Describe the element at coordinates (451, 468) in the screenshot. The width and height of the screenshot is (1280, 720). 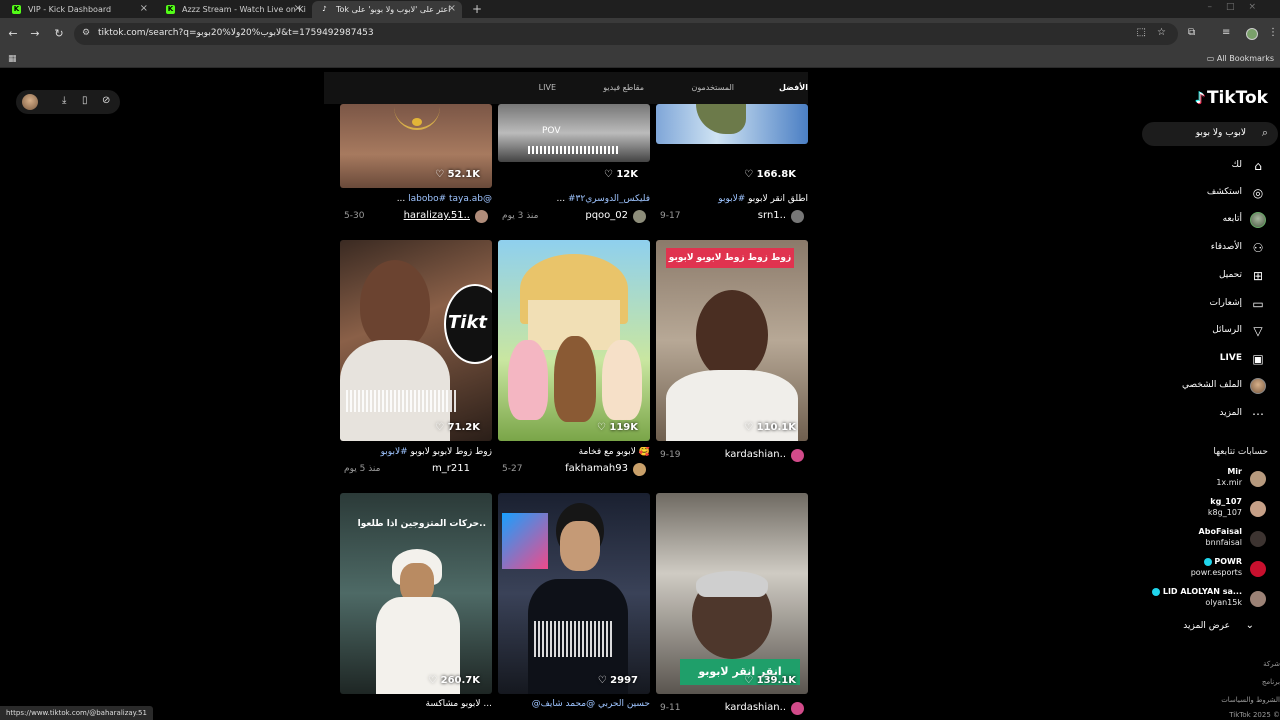
I see `video-username: m_r211` at that location.